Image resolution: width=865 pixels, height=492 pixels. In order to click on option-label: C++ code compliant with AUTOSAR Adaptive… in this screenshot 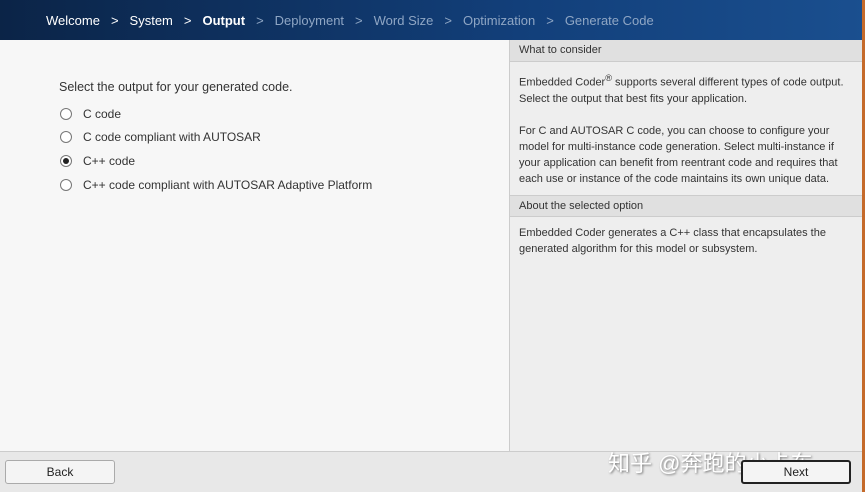, I will do `click(228, 185)`.